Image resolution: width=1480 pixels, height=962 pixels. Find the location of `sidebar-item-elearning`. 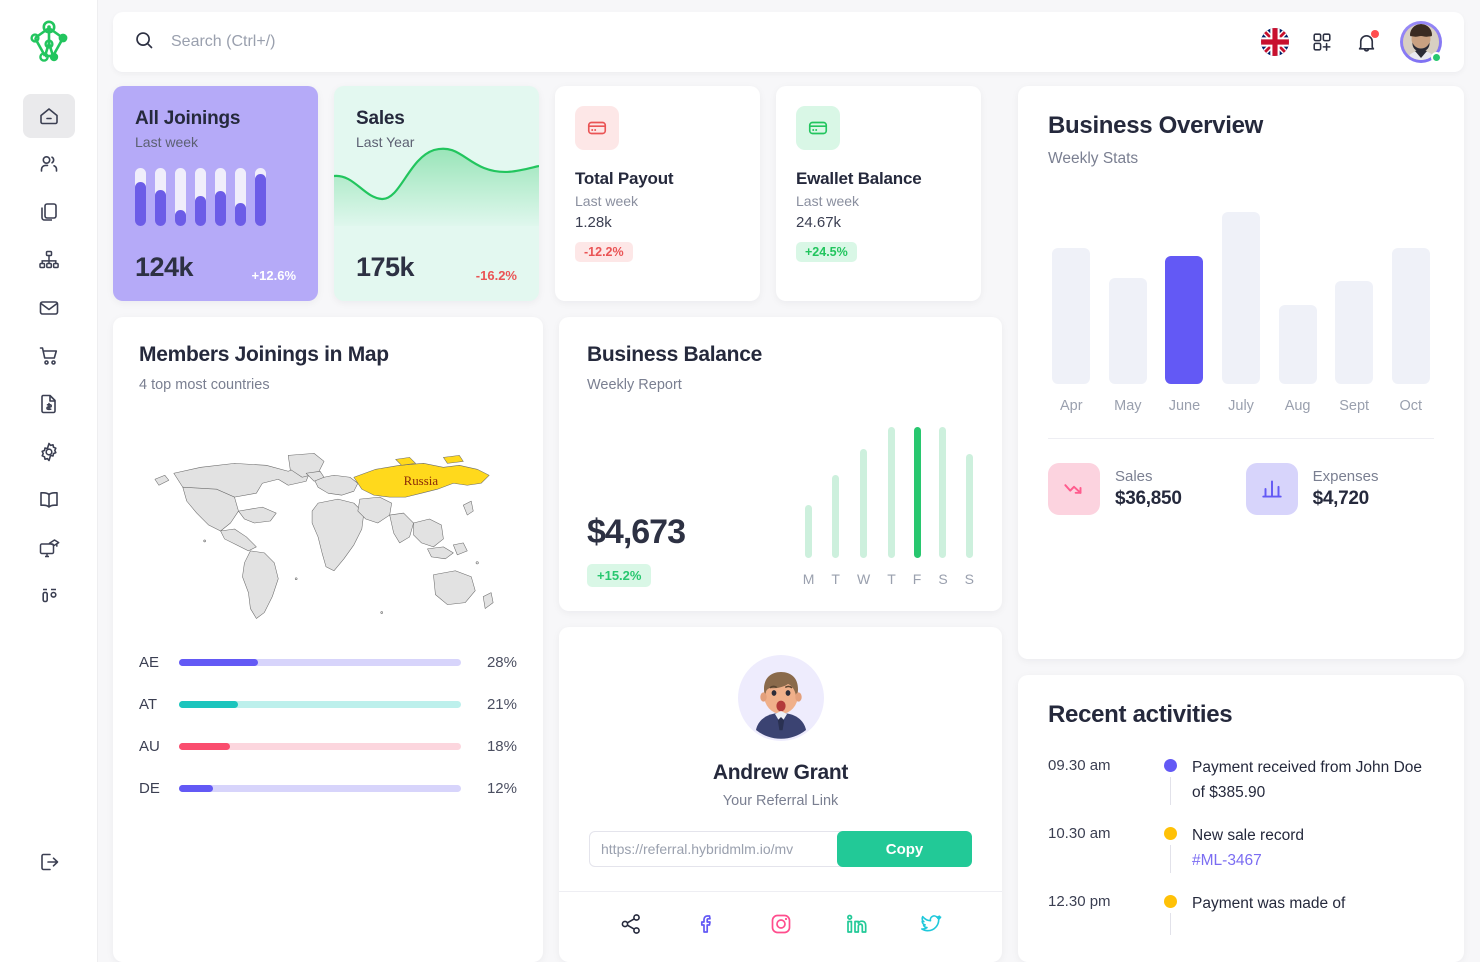

sidebar-item-elearning is located at coordinates (49, 548).